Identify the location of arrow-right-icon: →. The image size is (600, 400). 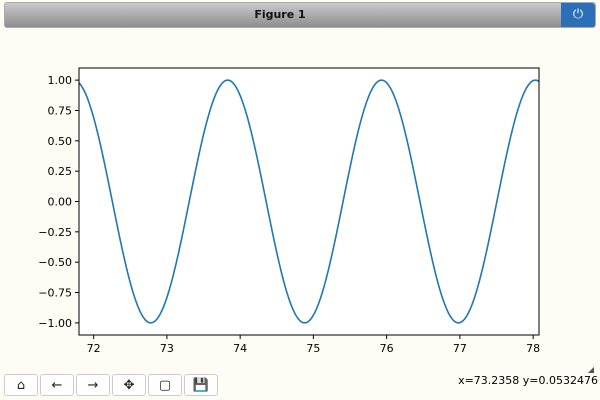
(93, 385).